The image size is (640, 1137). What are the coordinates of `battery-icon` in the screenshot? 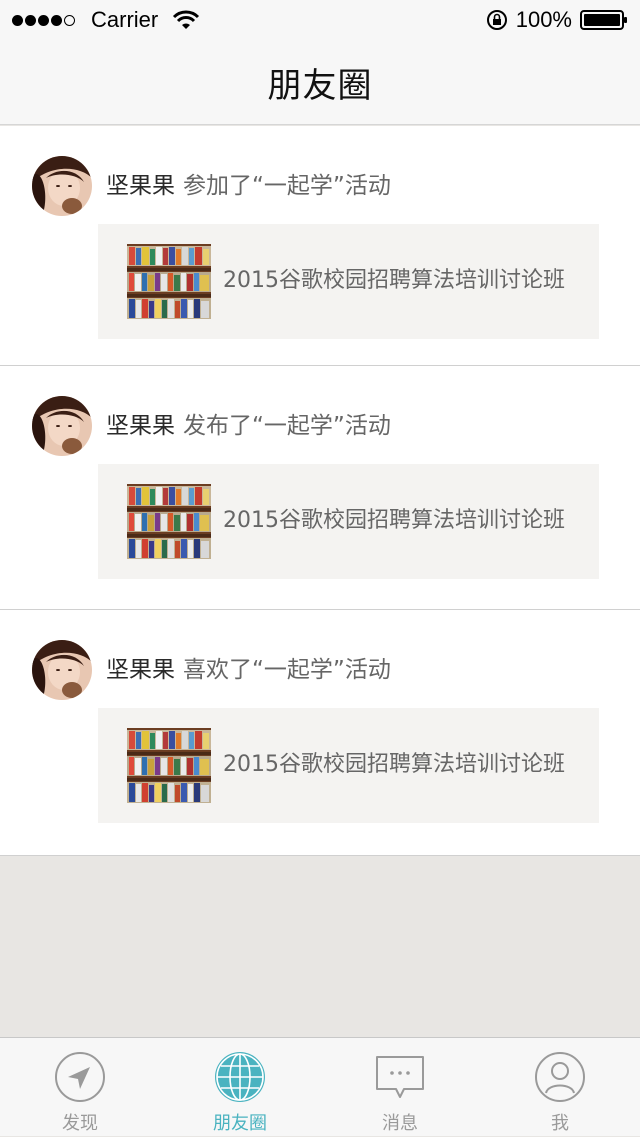 It's located at (603, 20).